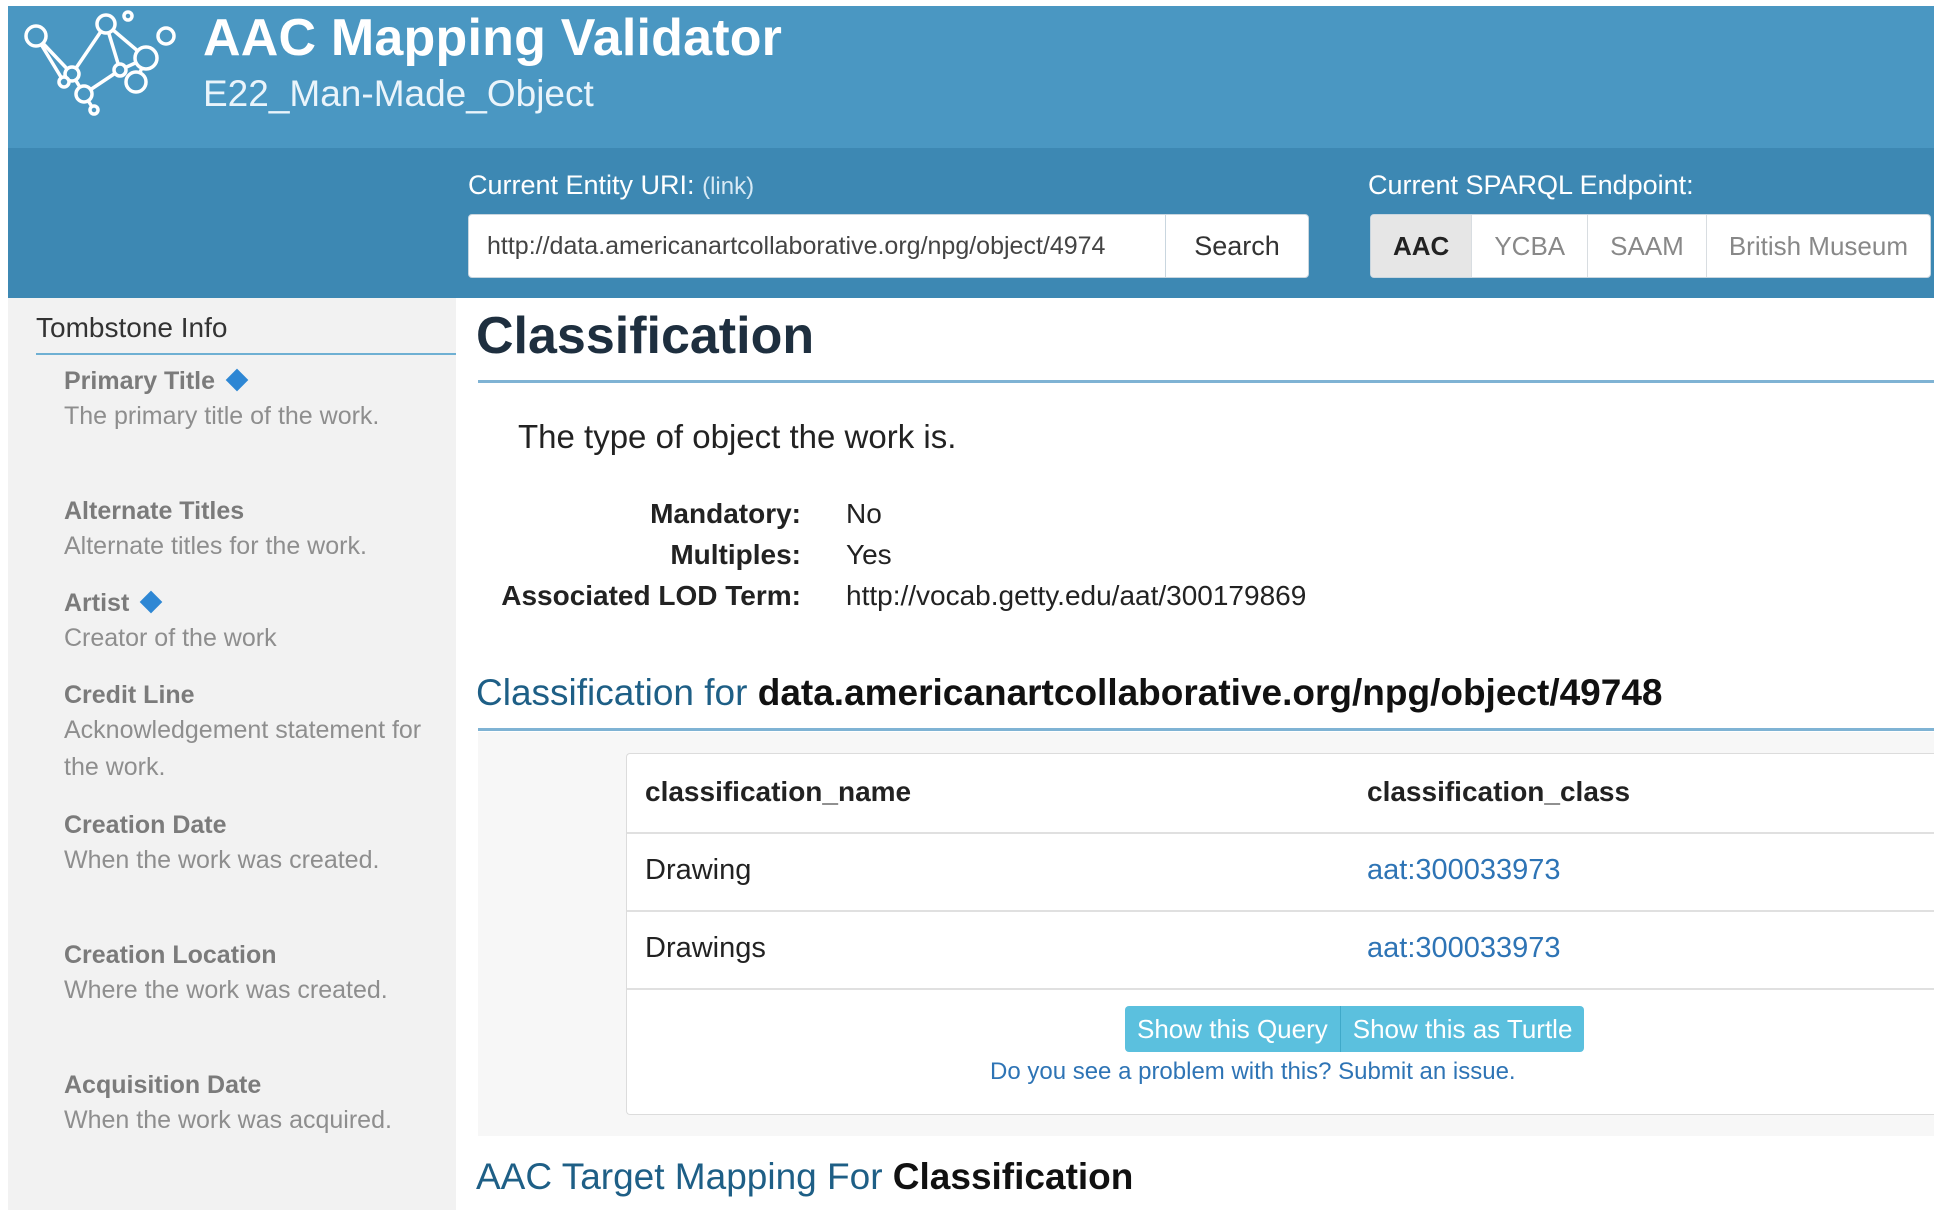 This screenshot has width=1934, height=1210. I want to click on sidebar-item-name: Acquisition Date, so click(163, 1085).